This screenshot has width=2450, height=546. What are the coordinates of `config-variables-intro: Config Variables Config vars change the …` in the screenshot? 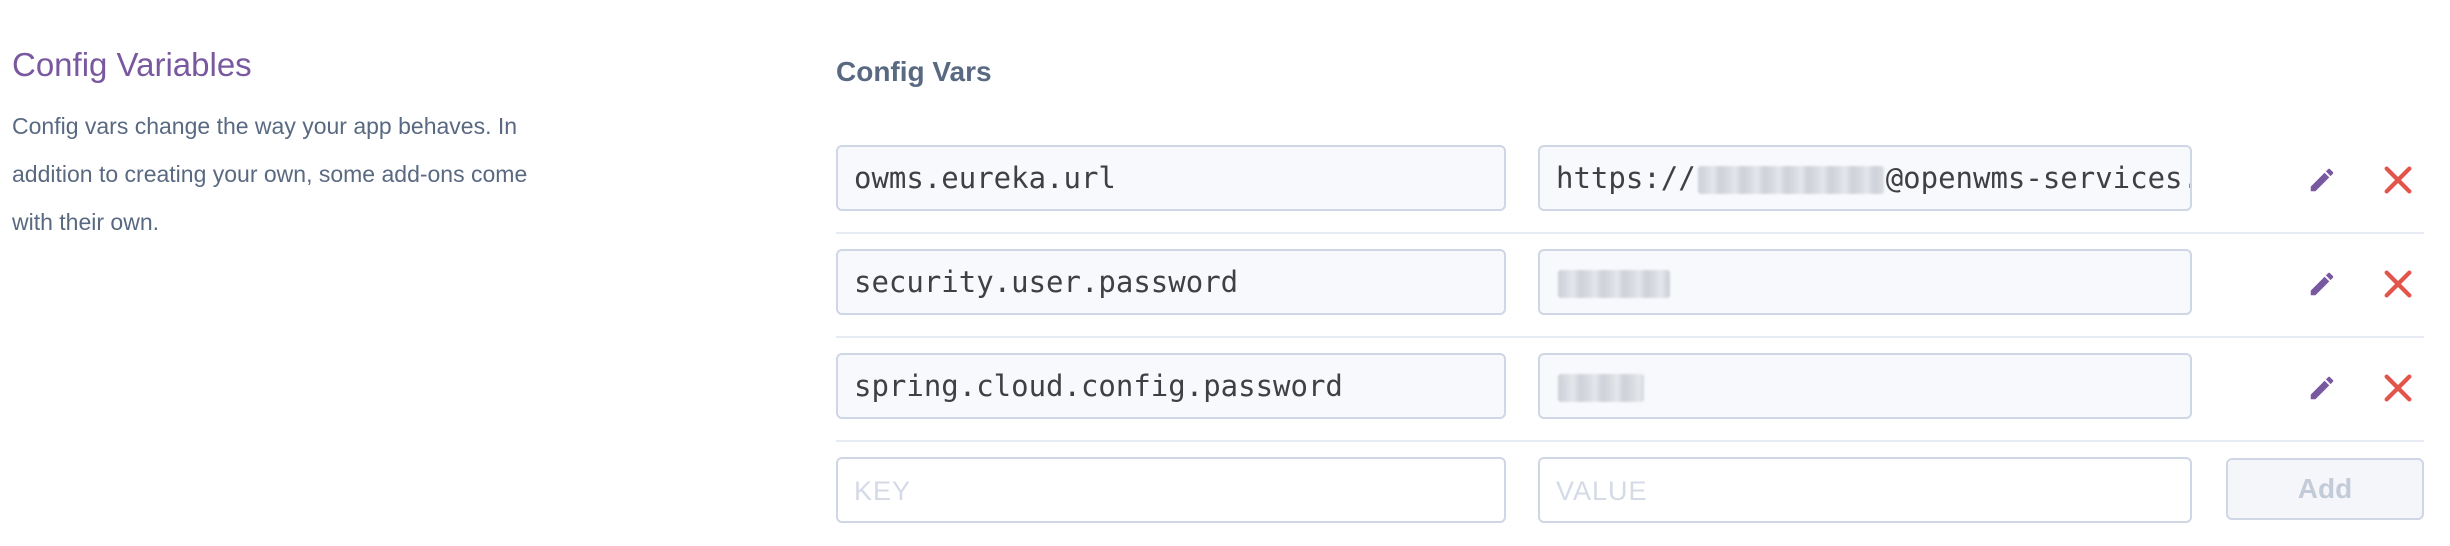 It's located at (292, 143).